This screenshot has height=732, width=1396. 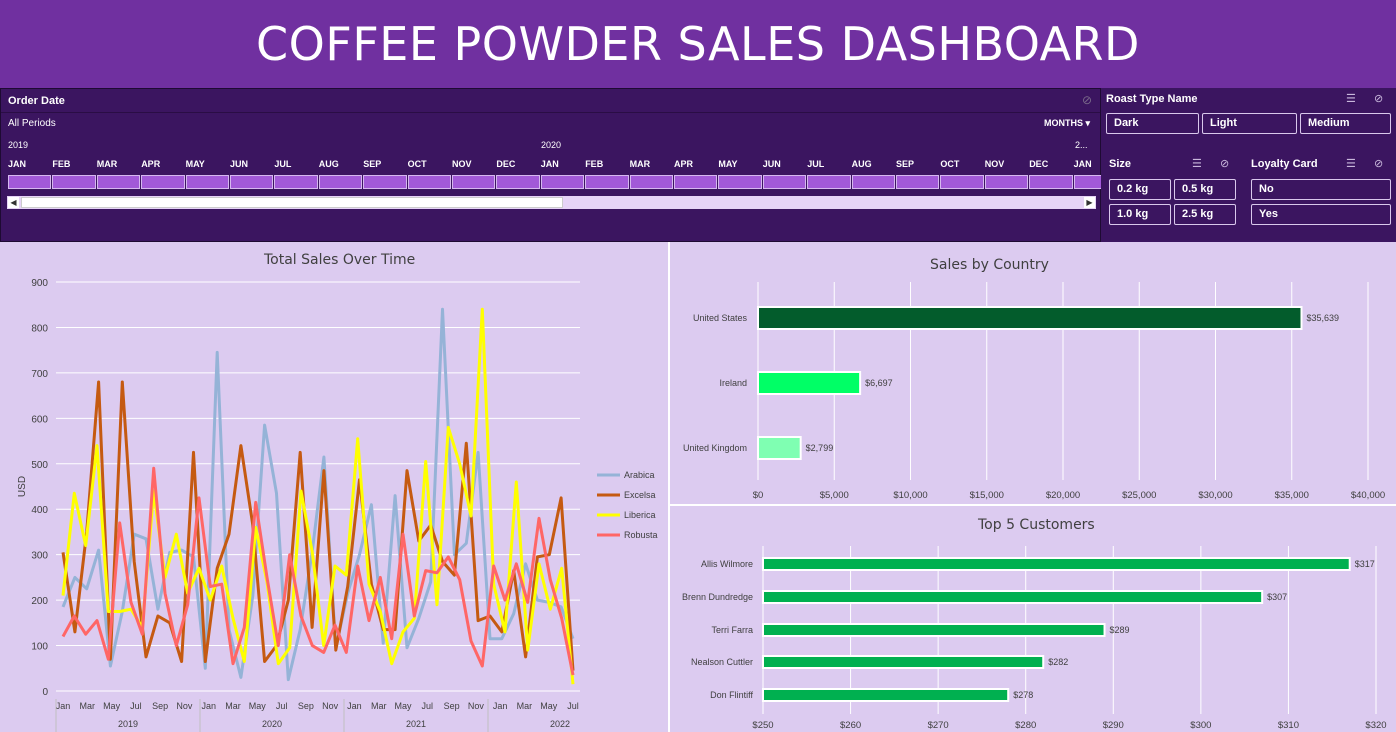 What do you see at coordinates (1365, 564) in the screenshot?
I see `data-label: $317` at bounding box center [1365, 564].